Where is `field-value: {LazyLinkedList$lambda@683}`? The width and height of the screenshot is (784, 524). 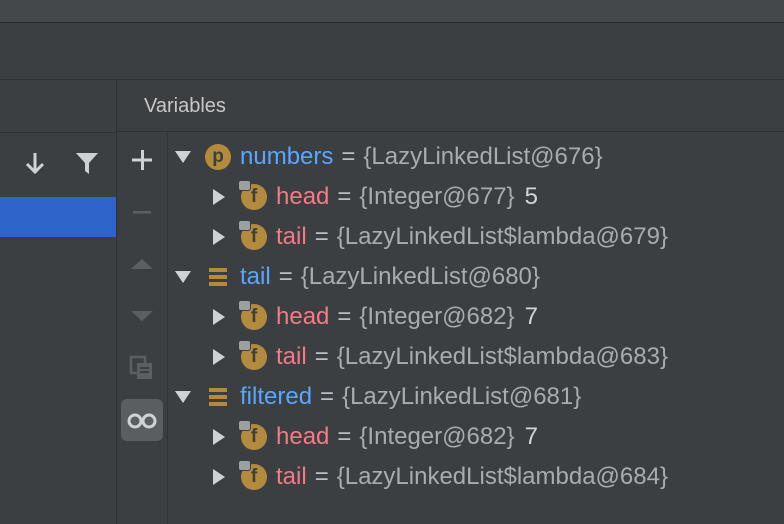
field-value: {LazyLinkedList$lambda@683} is located at coordinates (502, 356).